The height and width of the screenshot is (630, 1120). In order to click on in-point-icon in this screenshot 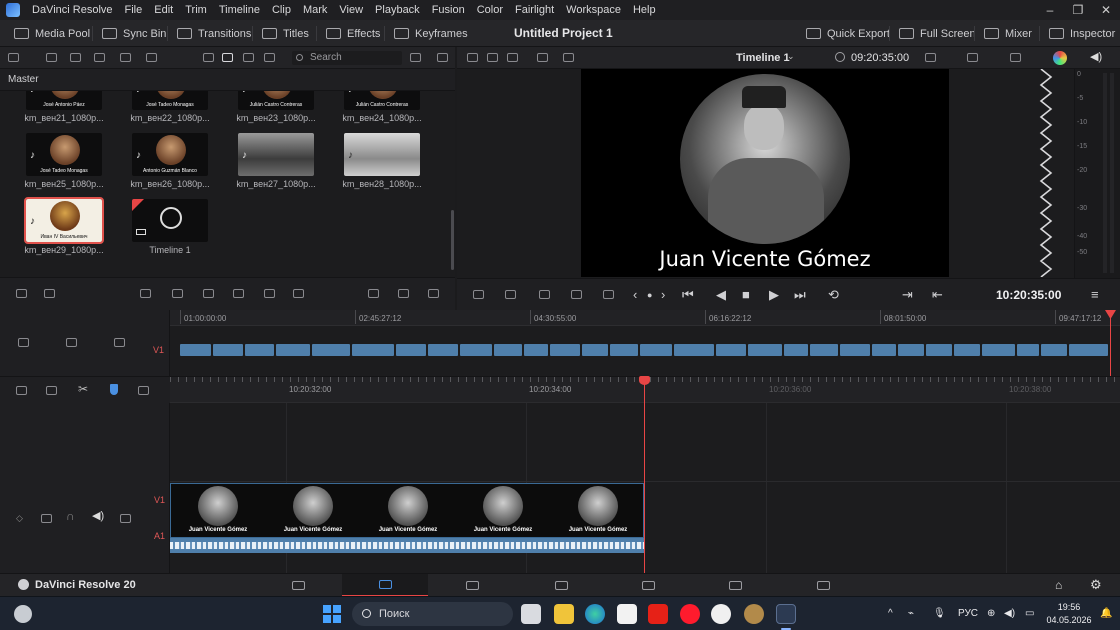, I will do `click(544, 294)`.